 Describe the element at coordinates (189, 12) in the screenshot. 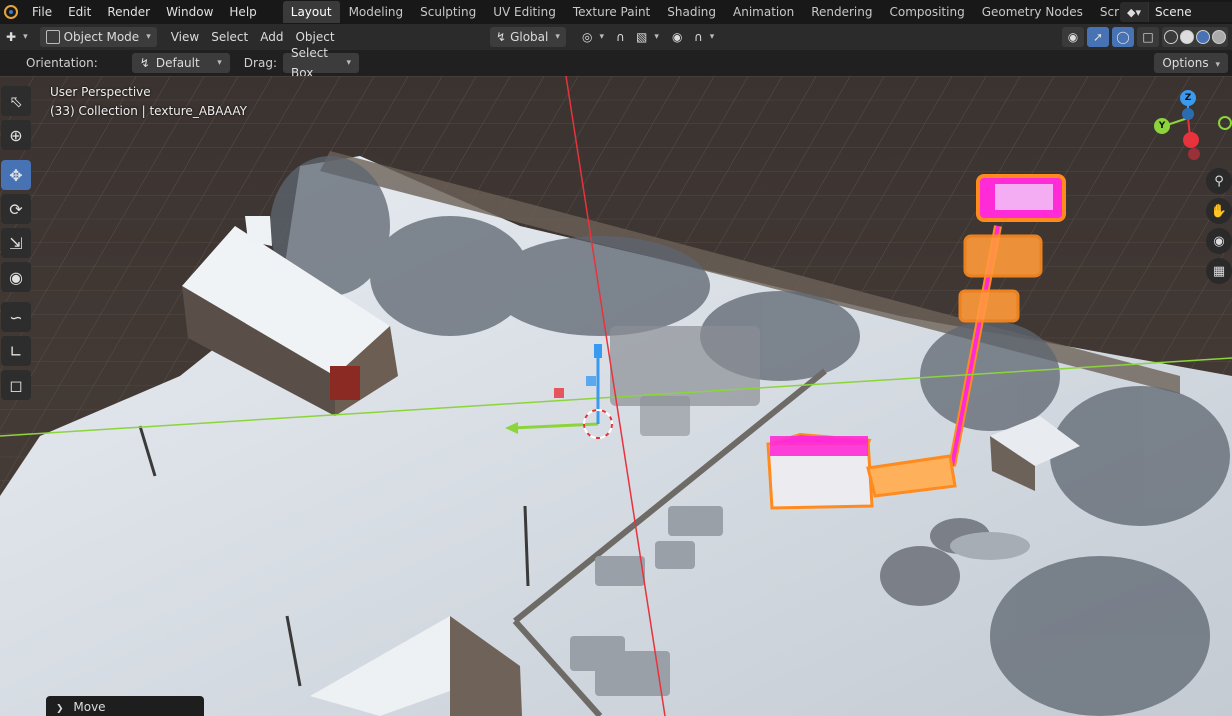

I see `menu-window: Window` at that location.